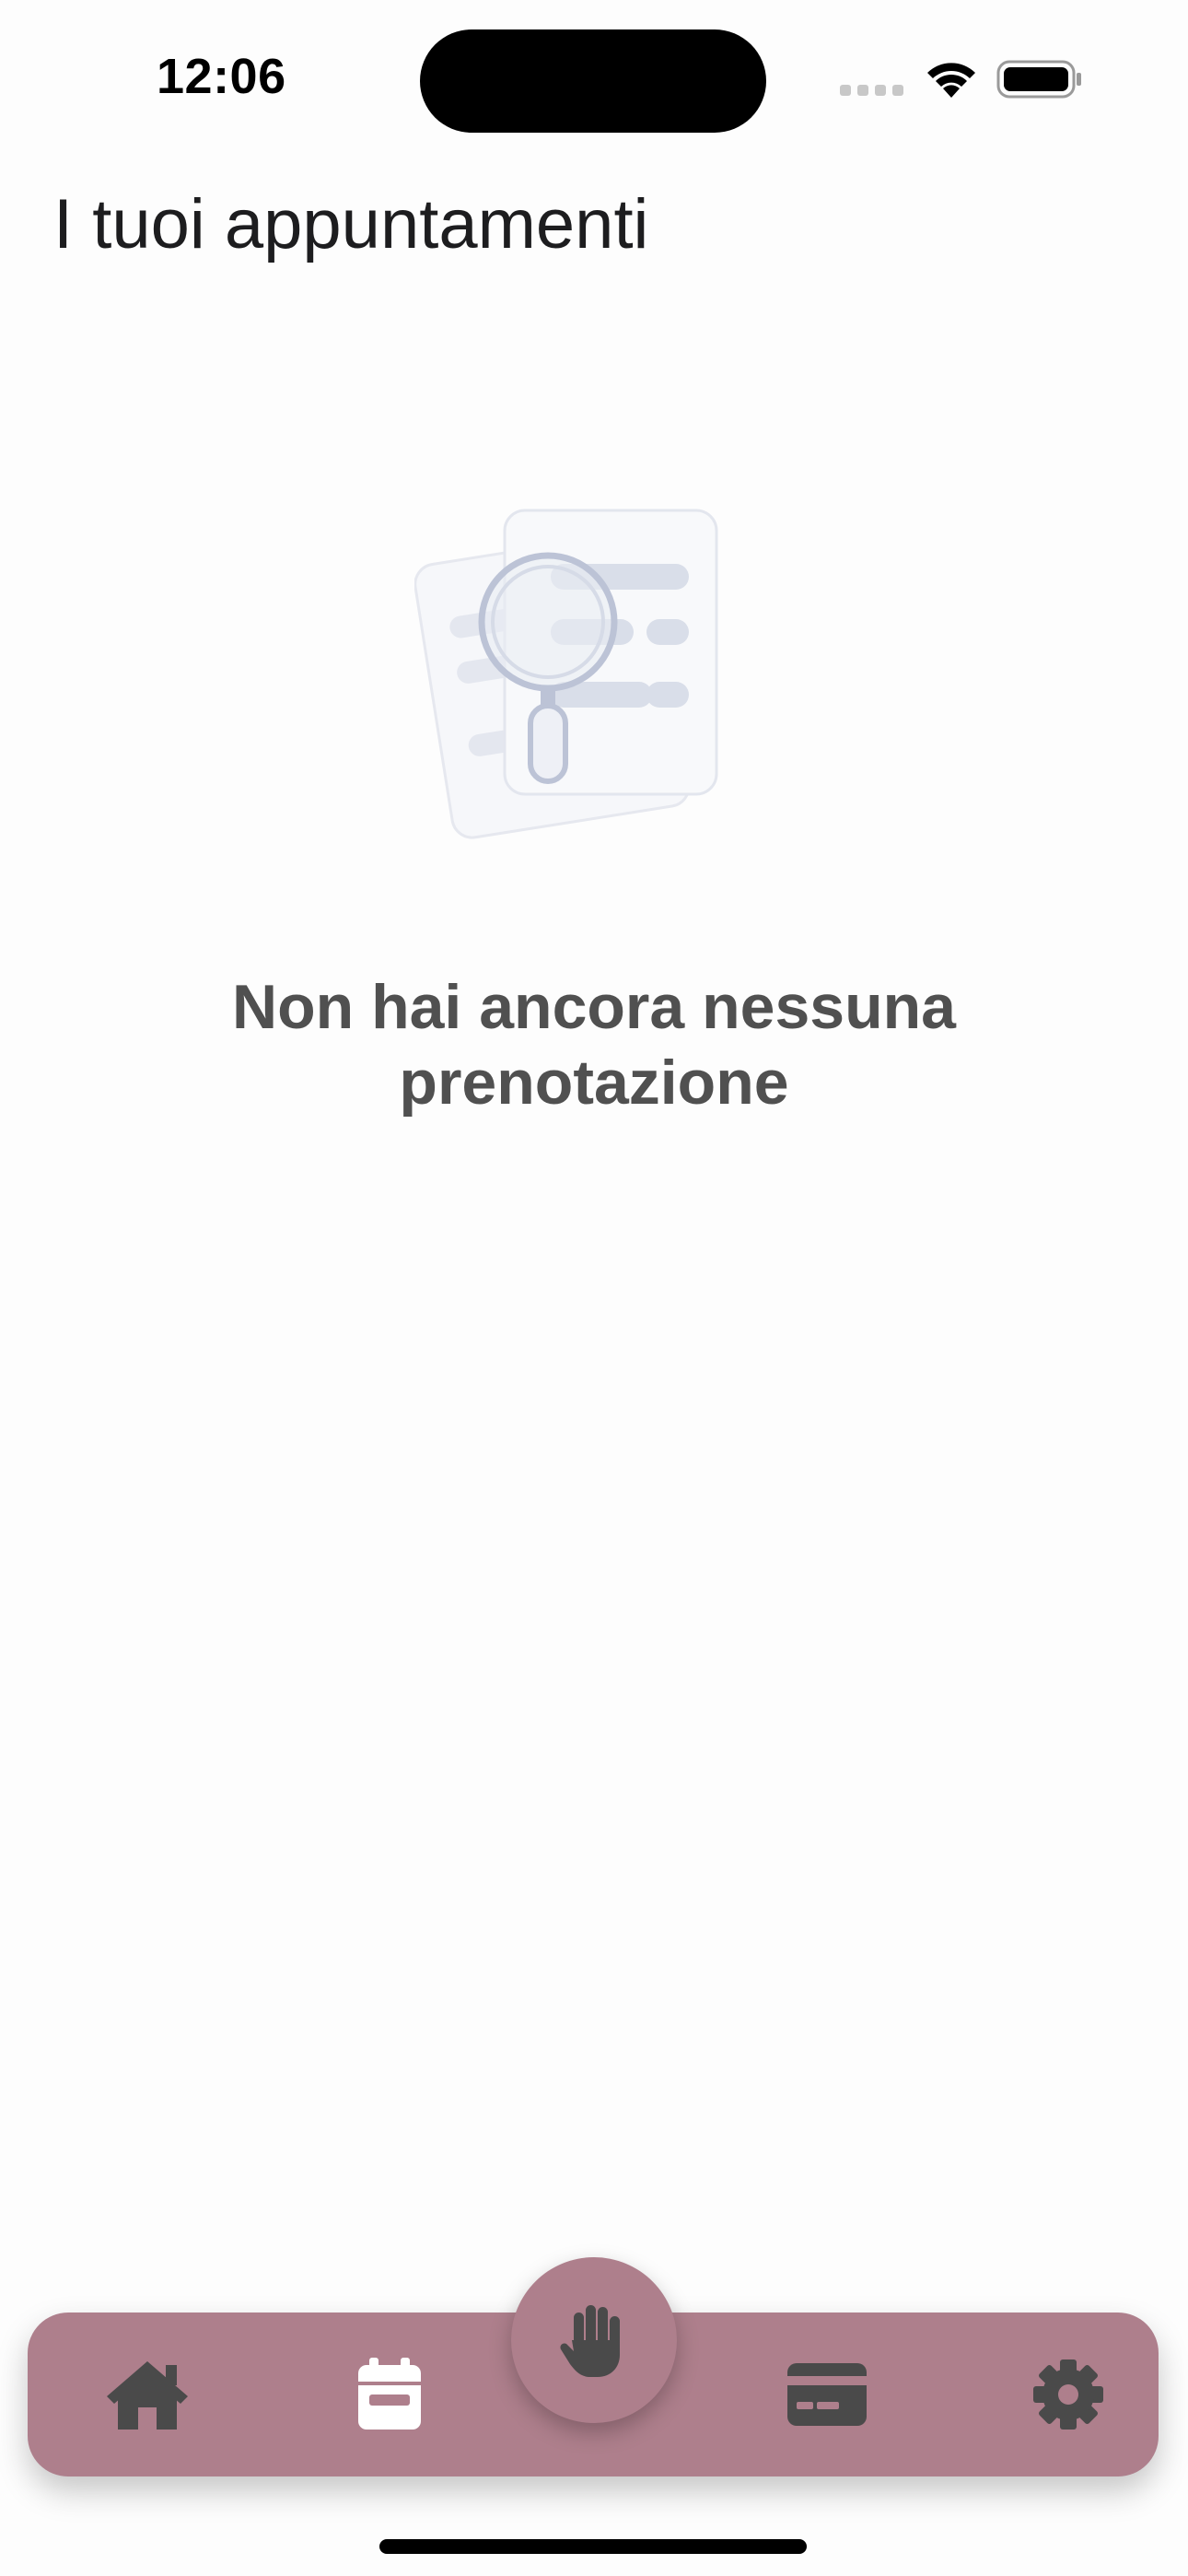 The height and width of the screenshot is (2576, 1188). I want to click on wifi-icon, so click(951, 80).